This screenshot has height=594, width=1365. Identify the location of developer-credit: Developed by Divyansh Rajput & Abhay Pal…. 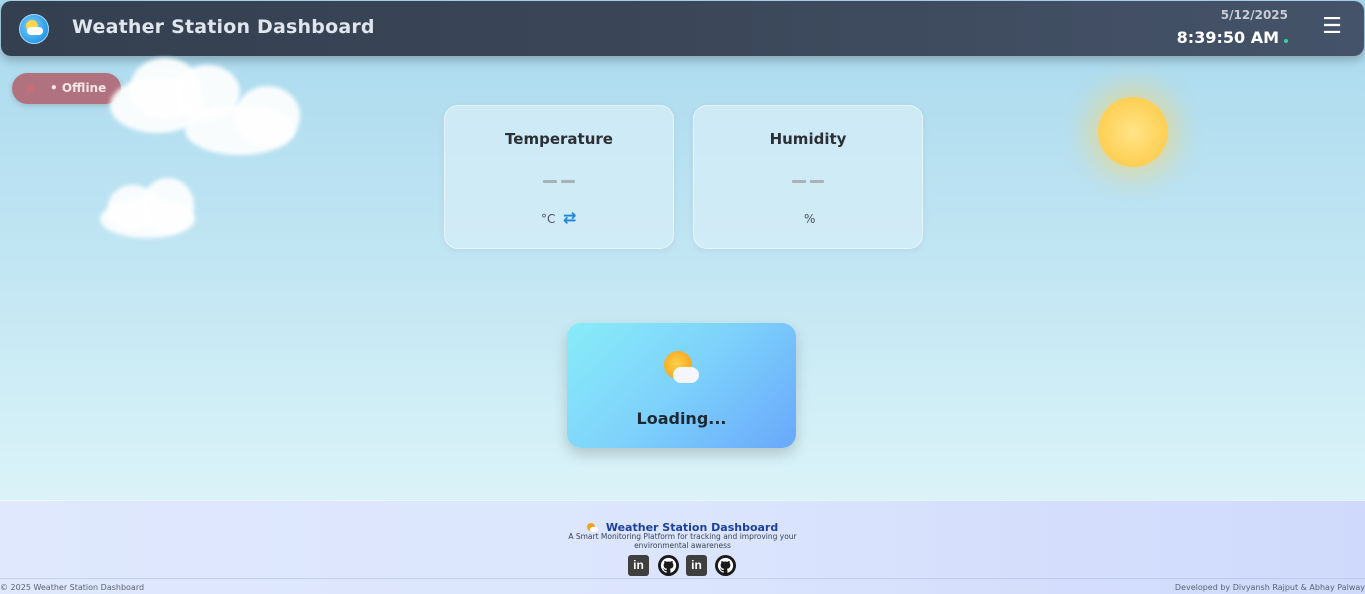
(1269, 587).